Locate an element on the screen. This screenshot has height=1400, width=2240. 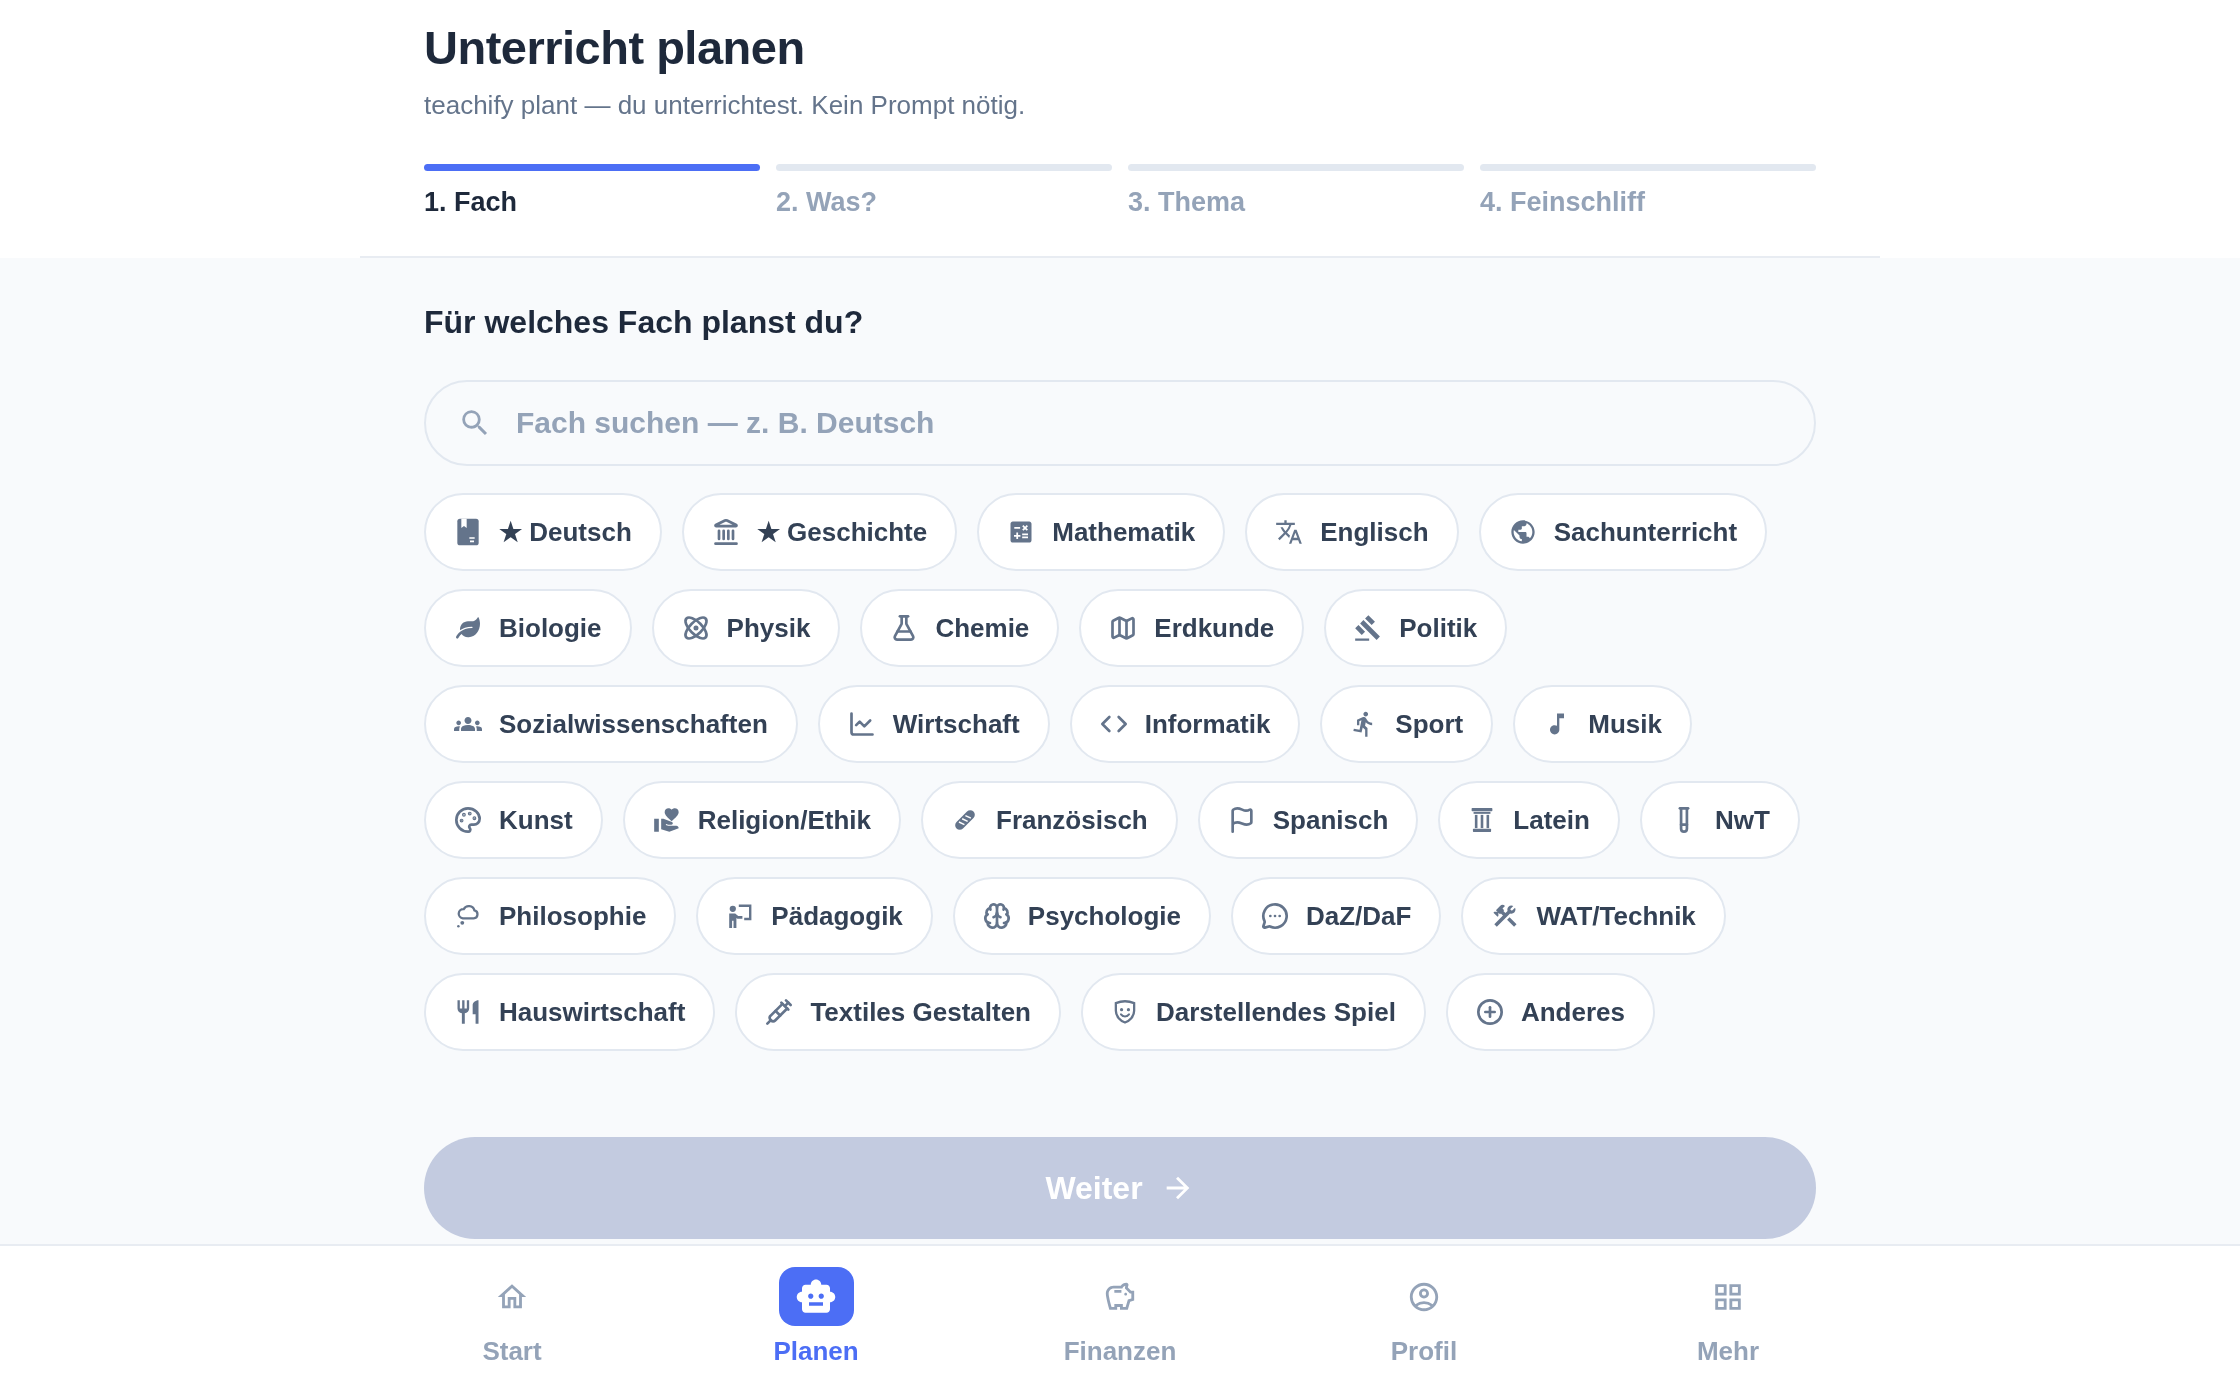
step-label: 1. Fach is located at coordinates (471, 202).